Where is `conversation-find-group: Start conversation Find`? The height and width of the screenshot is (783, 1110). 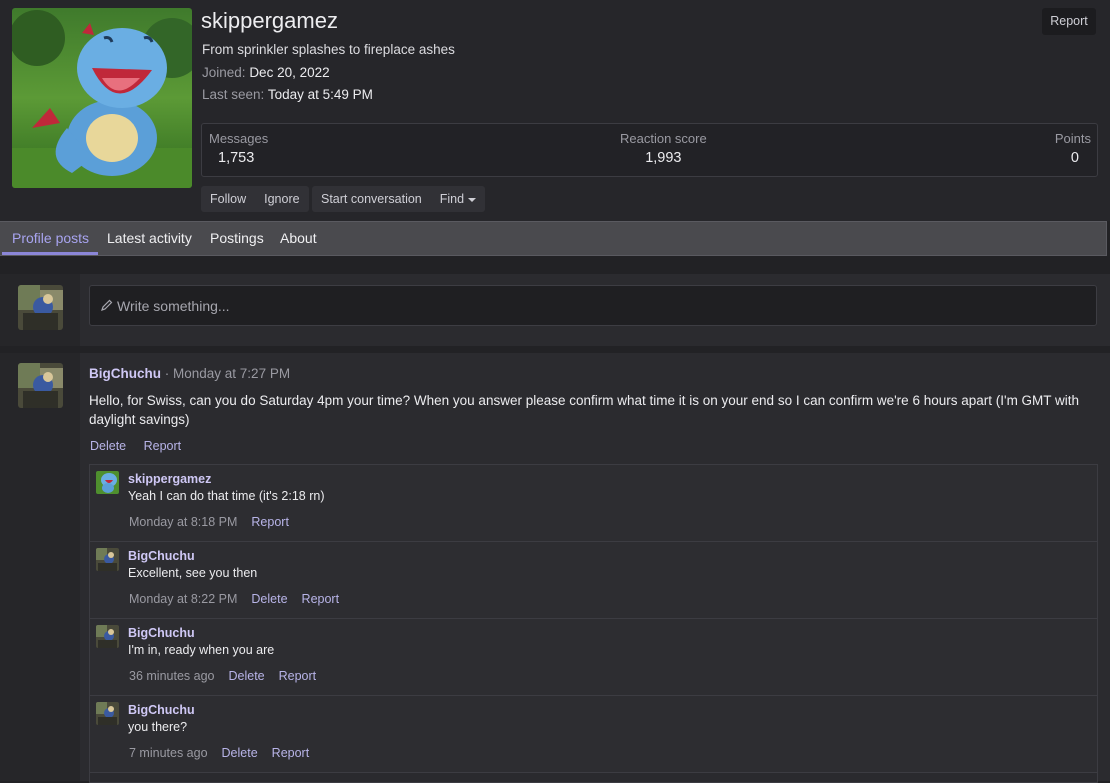 conversation-find-group: Start conversation Find is located at coordinates (399, 199).